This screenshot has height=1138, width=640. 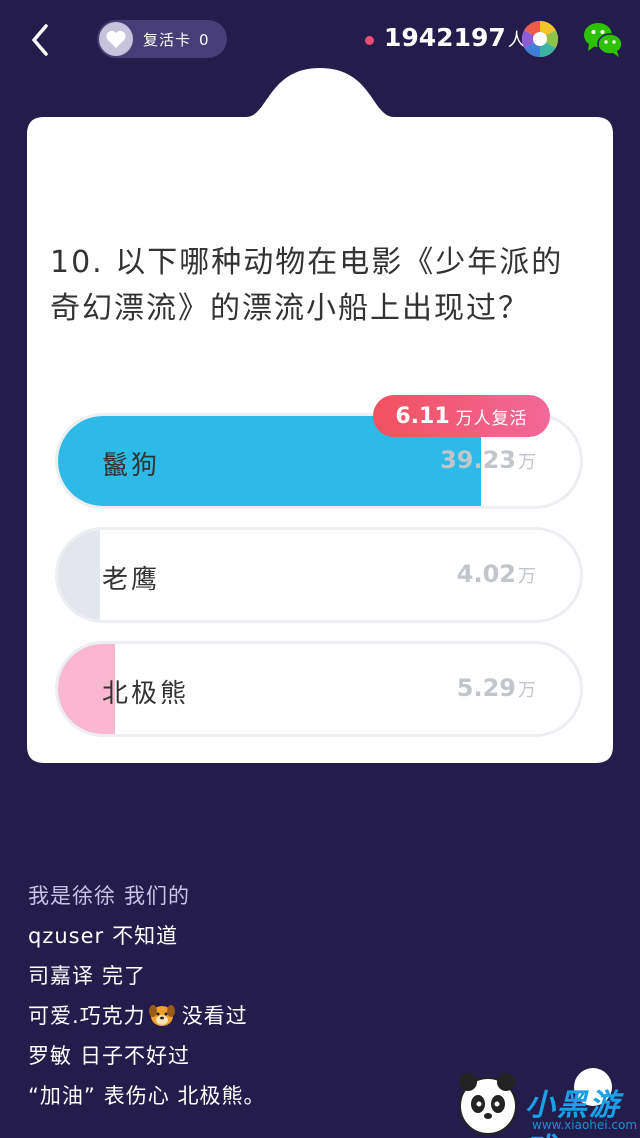 I want to click on option-count: 5.29 万, so click(x=496, y=688).